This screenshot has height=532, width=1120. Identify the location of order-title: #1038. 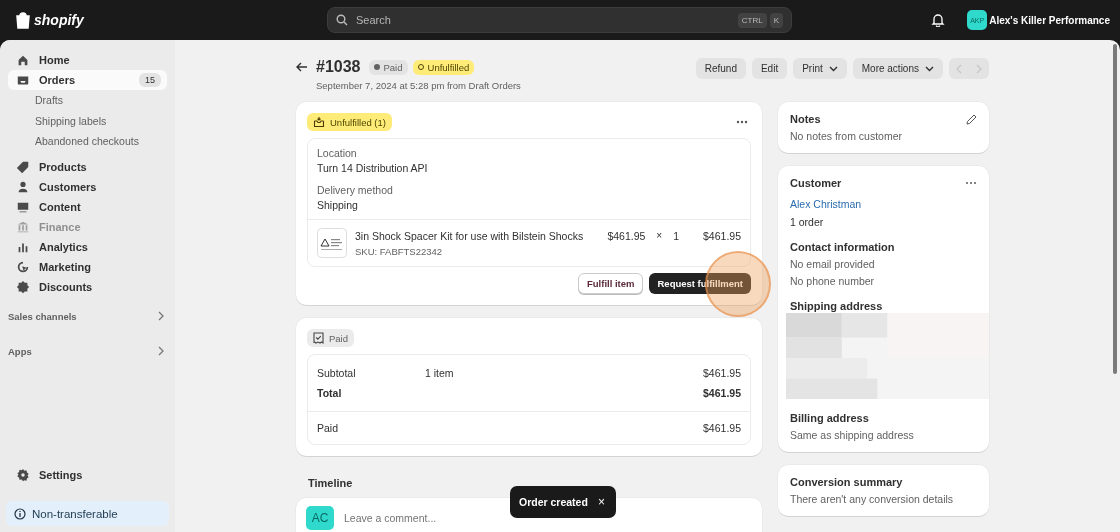
(338, 67).